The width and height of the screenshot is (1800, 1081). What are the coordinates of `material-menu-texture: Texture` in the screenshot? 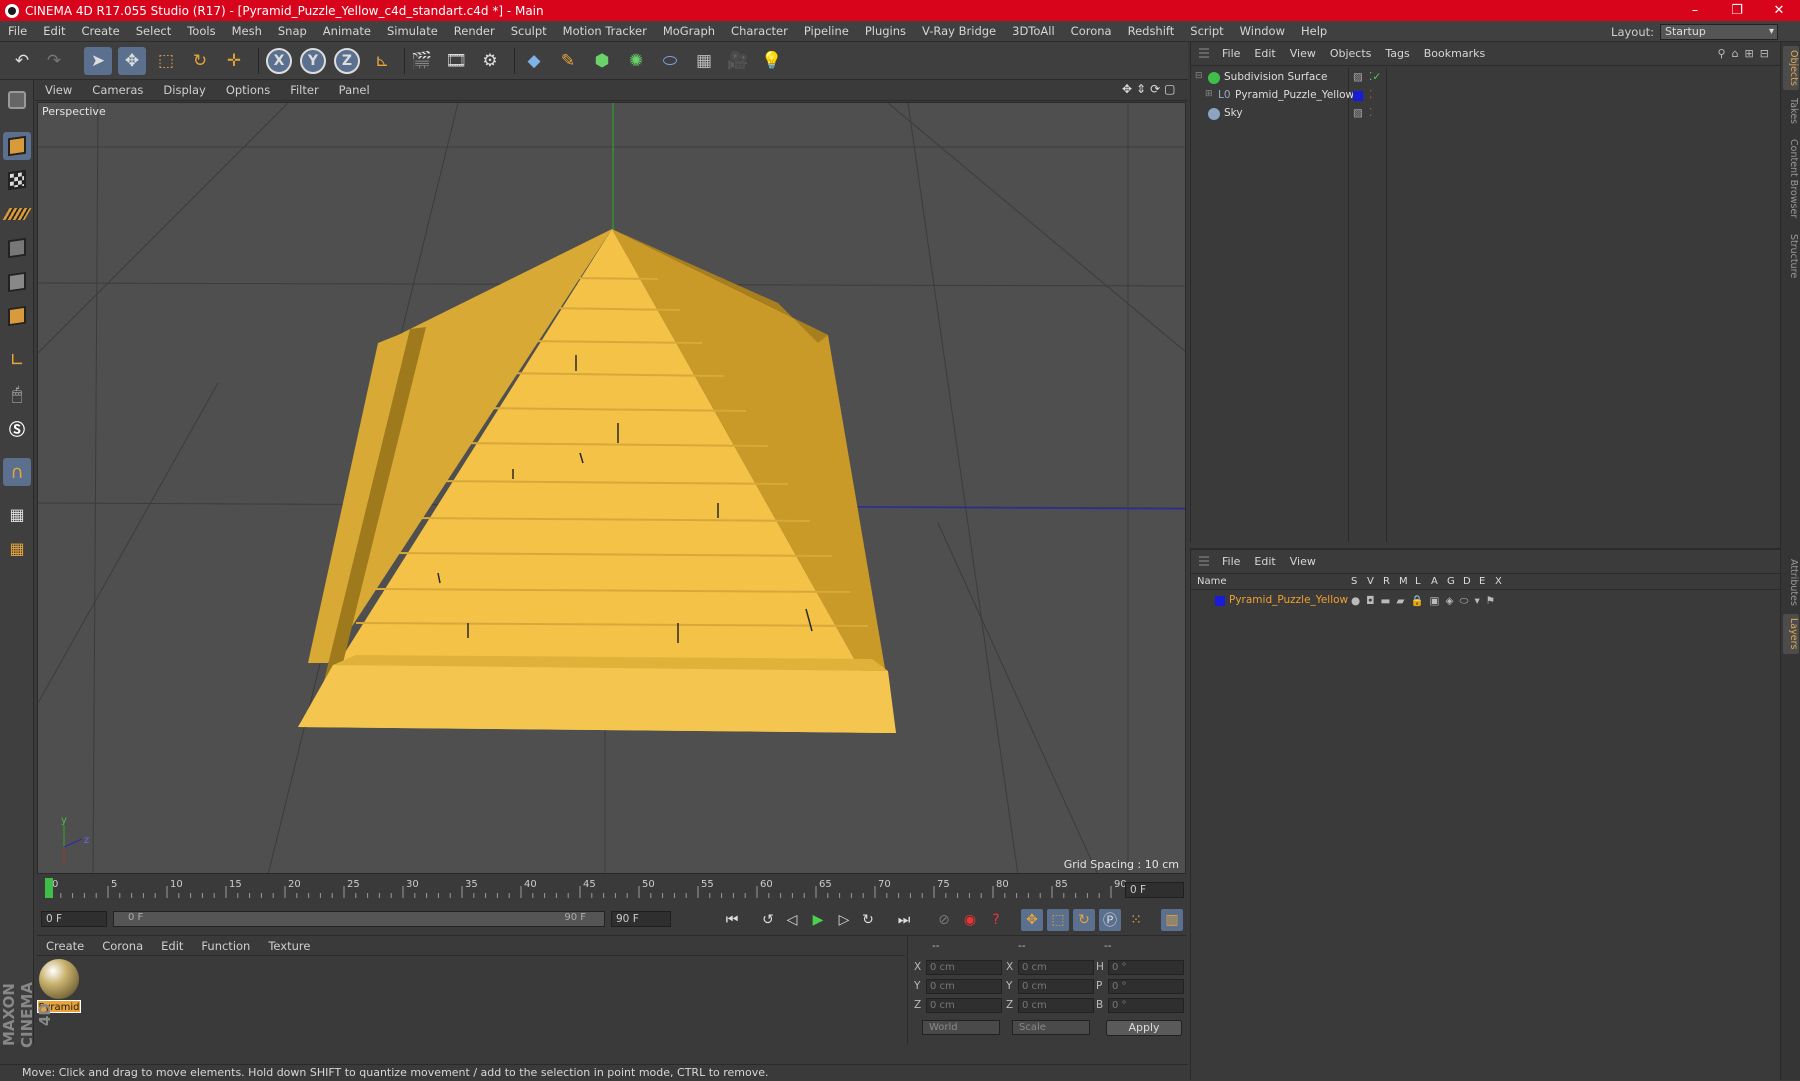 It's located at (289, 946).